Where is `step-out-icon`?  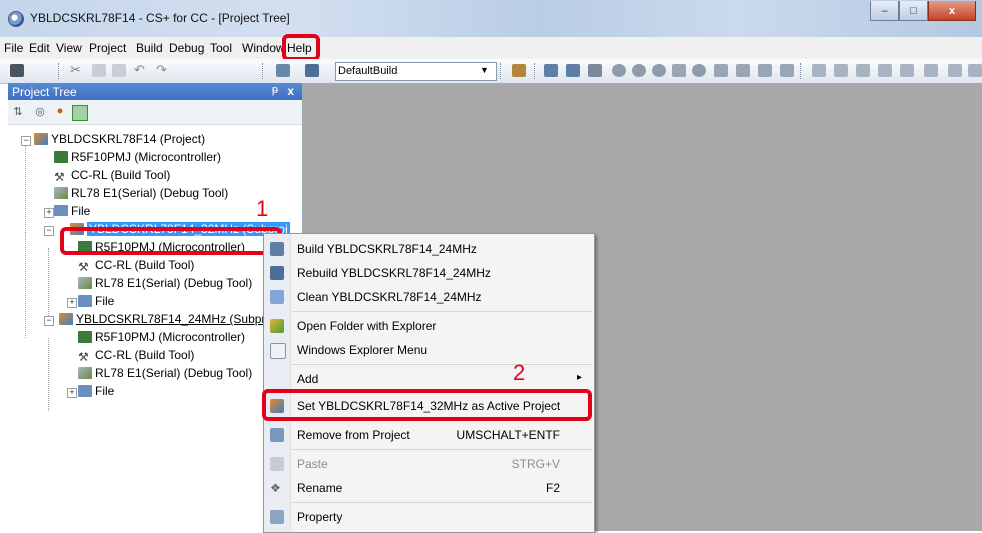 step-out-icon is located at coordinates (765, 70).